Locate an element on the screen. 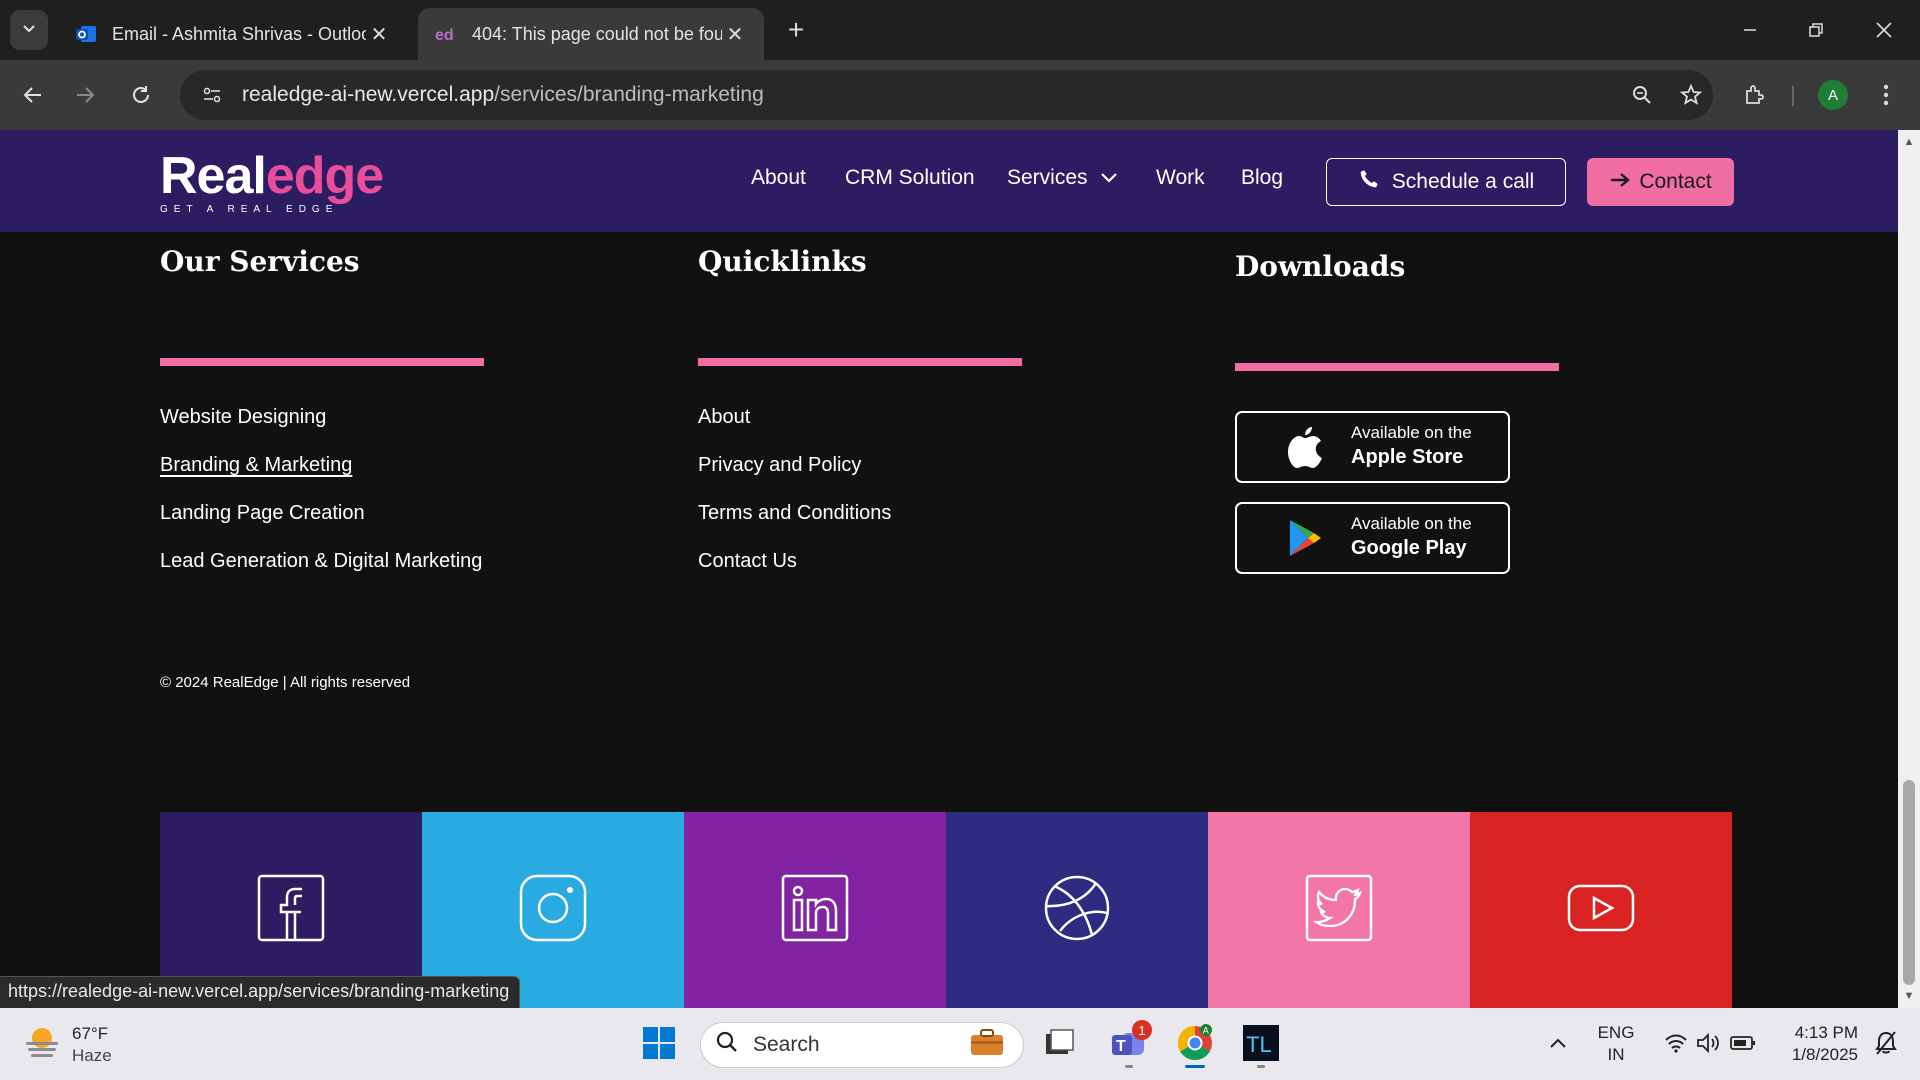 This screenshot has width=1920, height=1080. taskbar-file-explorer is located at coordinates (1059, 1045).